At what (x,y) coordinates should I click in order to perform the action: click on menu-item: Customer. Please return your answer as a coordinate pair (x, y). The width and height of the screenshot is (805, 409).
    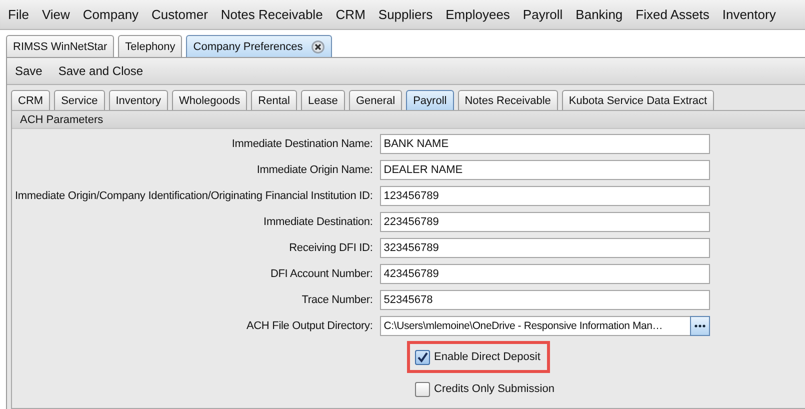
    Looking at the image, I should click on (180, 14).